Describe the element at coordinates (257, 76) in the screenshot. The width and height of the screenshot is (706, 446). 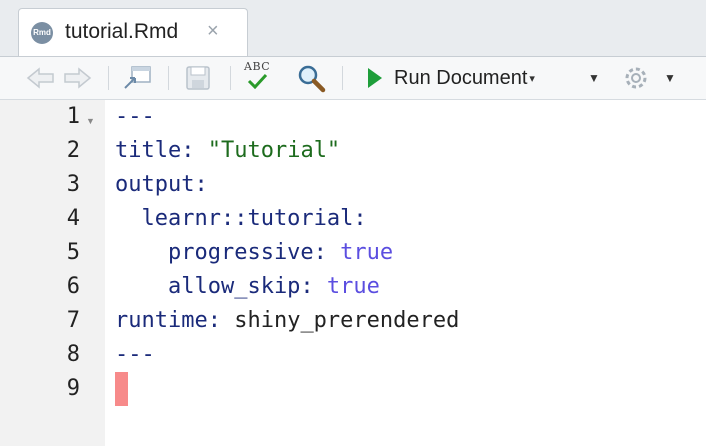
I see `spellcheck-icon: ABC` at that location.